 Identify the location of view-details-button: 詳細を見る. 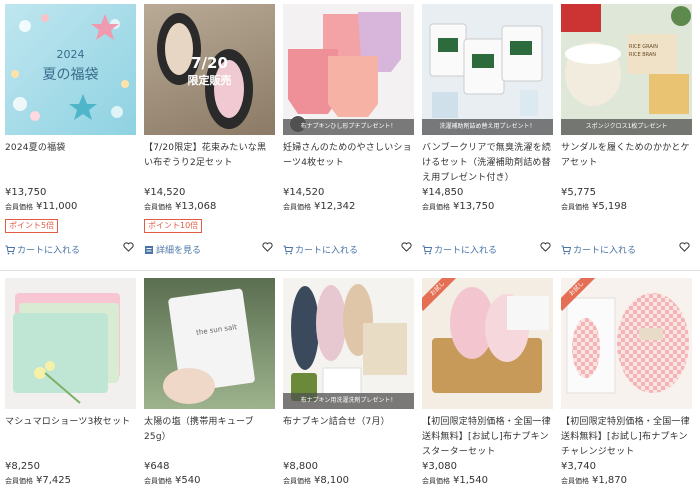
(172, 249).